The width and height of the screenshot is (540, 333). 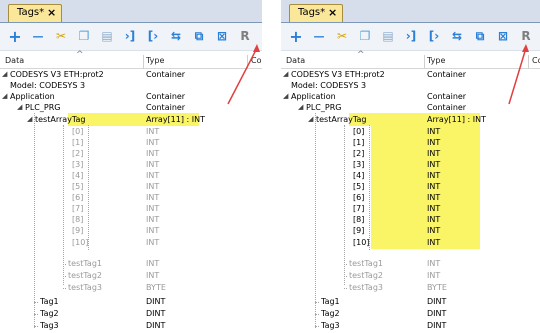 What do you see at coordinates (359, 230) in the screenshot?
I see `row-name: [9]` at bounding box center [359, 230].